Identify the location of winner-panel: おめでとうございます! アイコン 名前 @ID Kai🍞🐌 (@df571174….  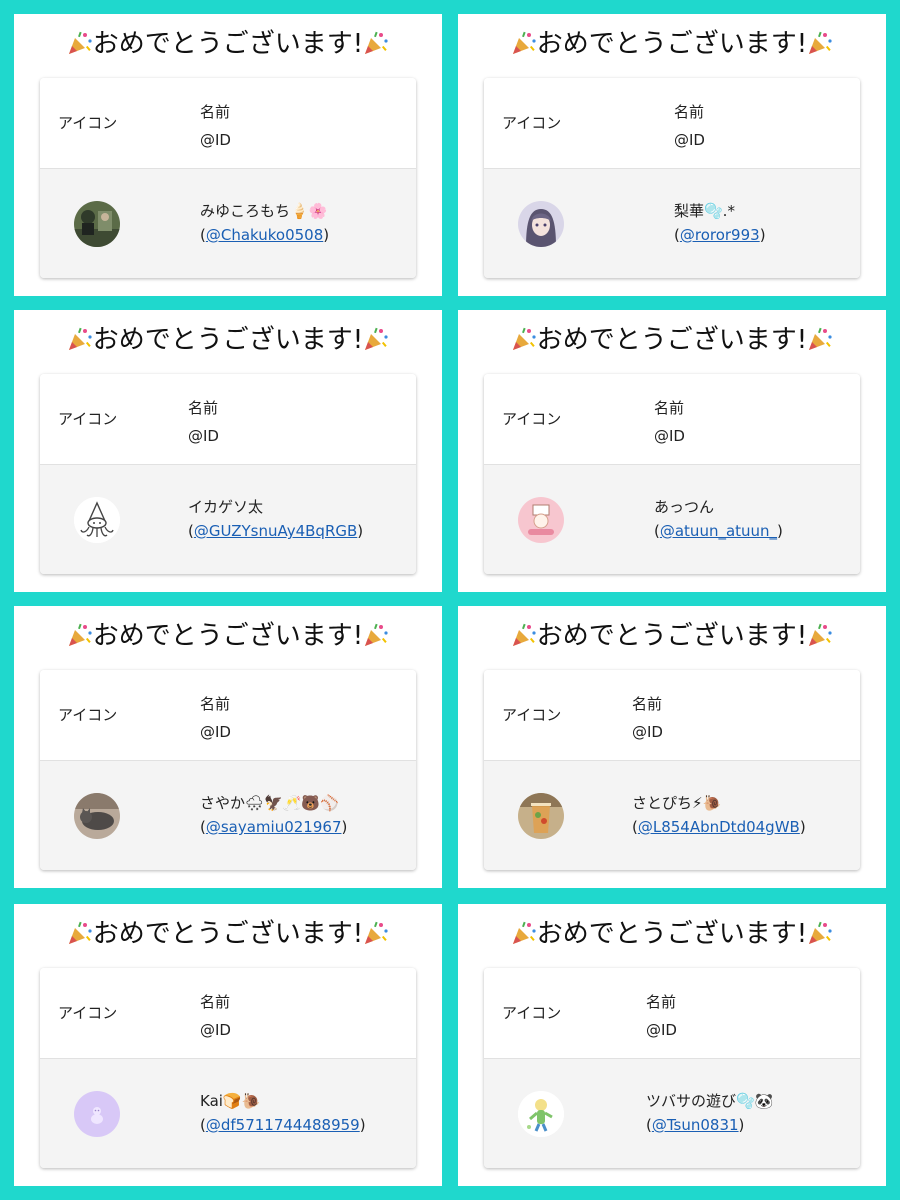
(228, 1045).